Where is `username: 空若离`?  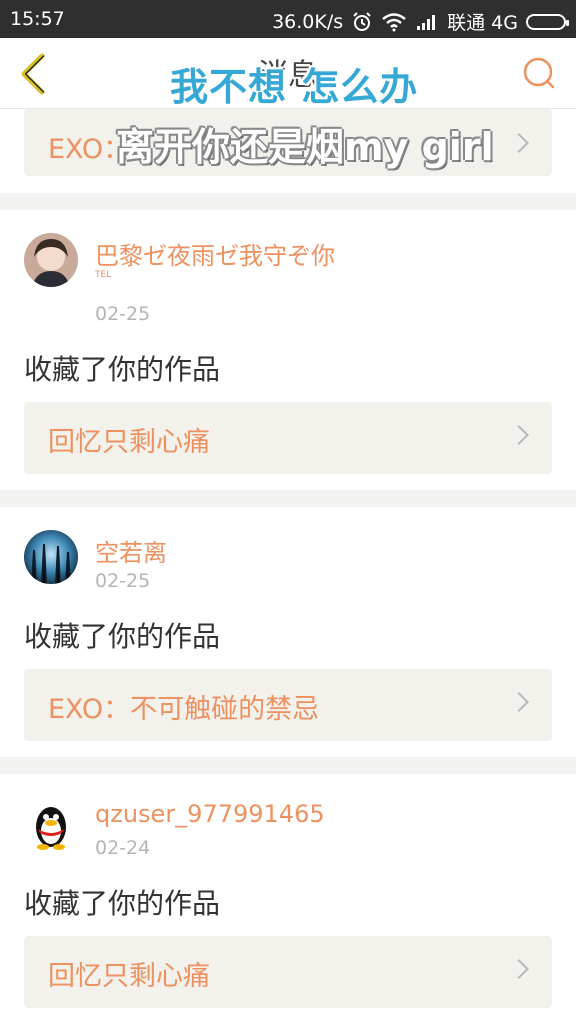
username: 空若离 is located at coordinates (131, 550).